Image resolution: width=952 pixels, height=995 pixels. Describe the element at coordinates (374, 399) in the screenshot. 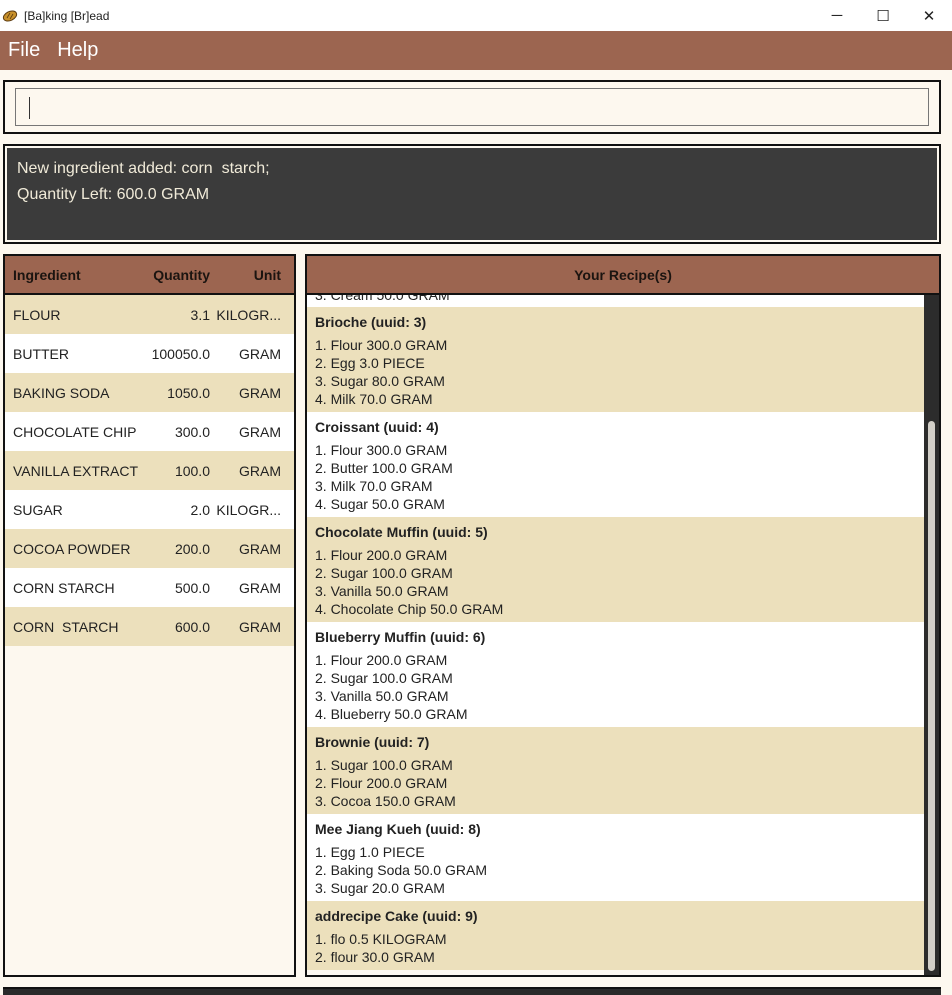

I see `recipe-step: 4. Milk 70.0 GRAM` at that location.